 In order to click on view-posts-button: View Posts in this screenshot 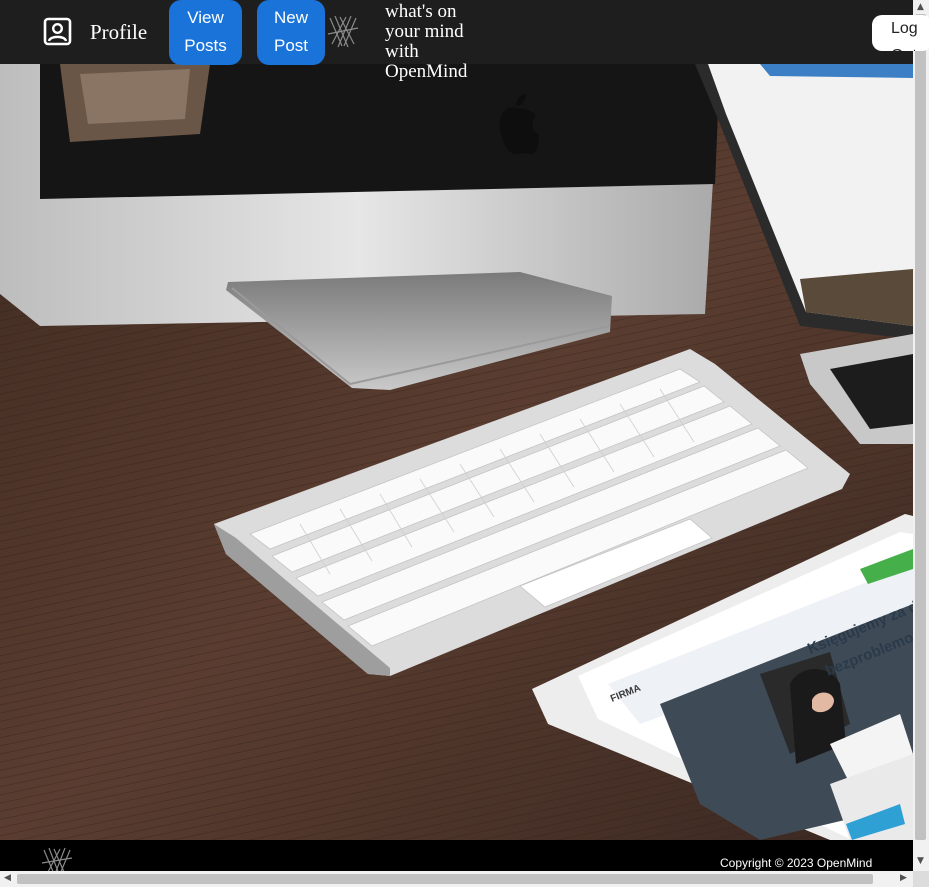, I will do `click(205, 32)`.